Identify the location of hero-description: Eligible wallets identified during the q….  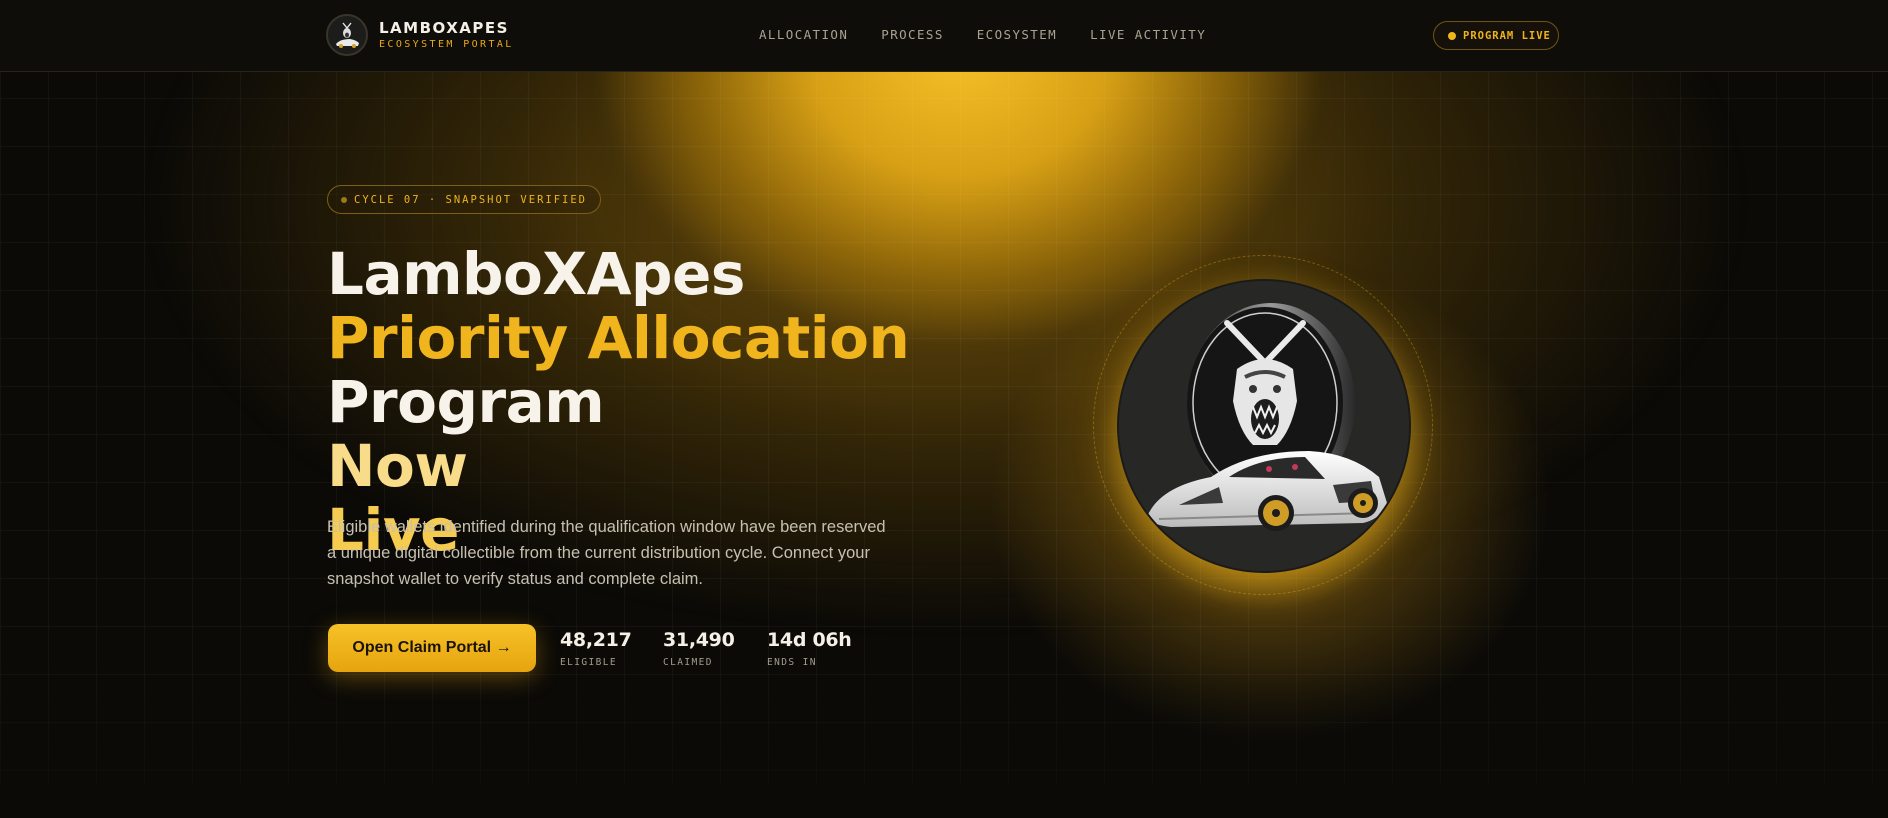
(606, 553).